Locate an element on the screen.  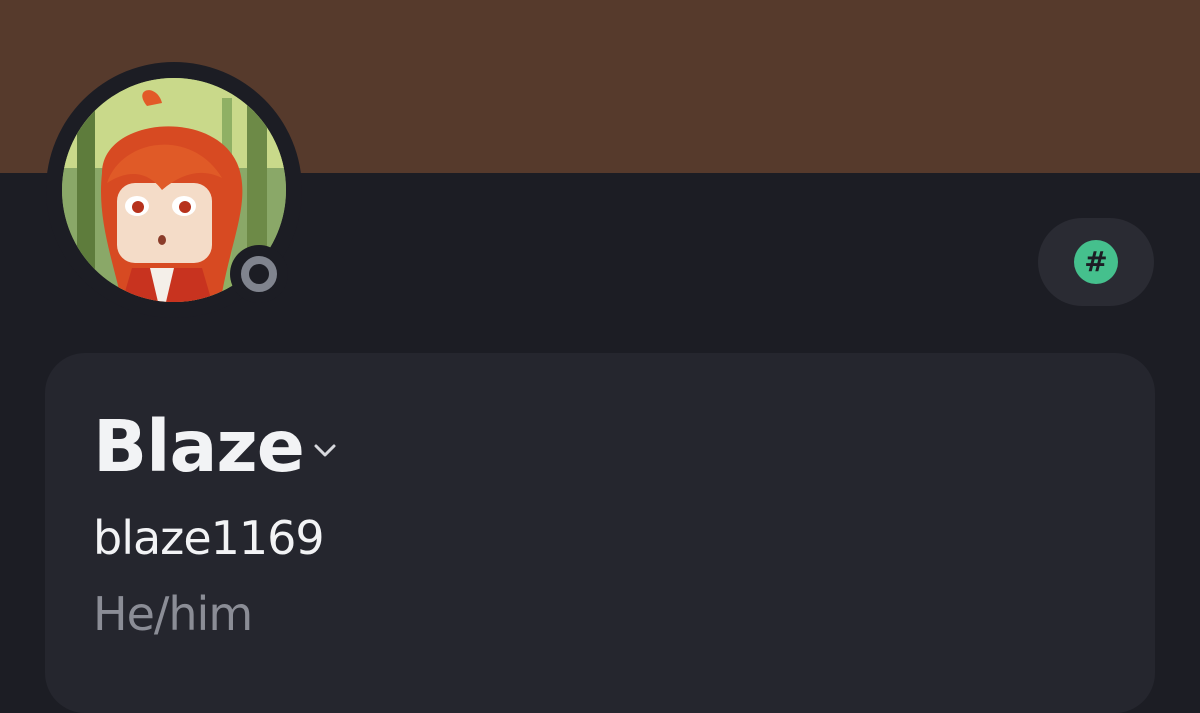
chevron-down-icon is located at coordinates (325, 450).